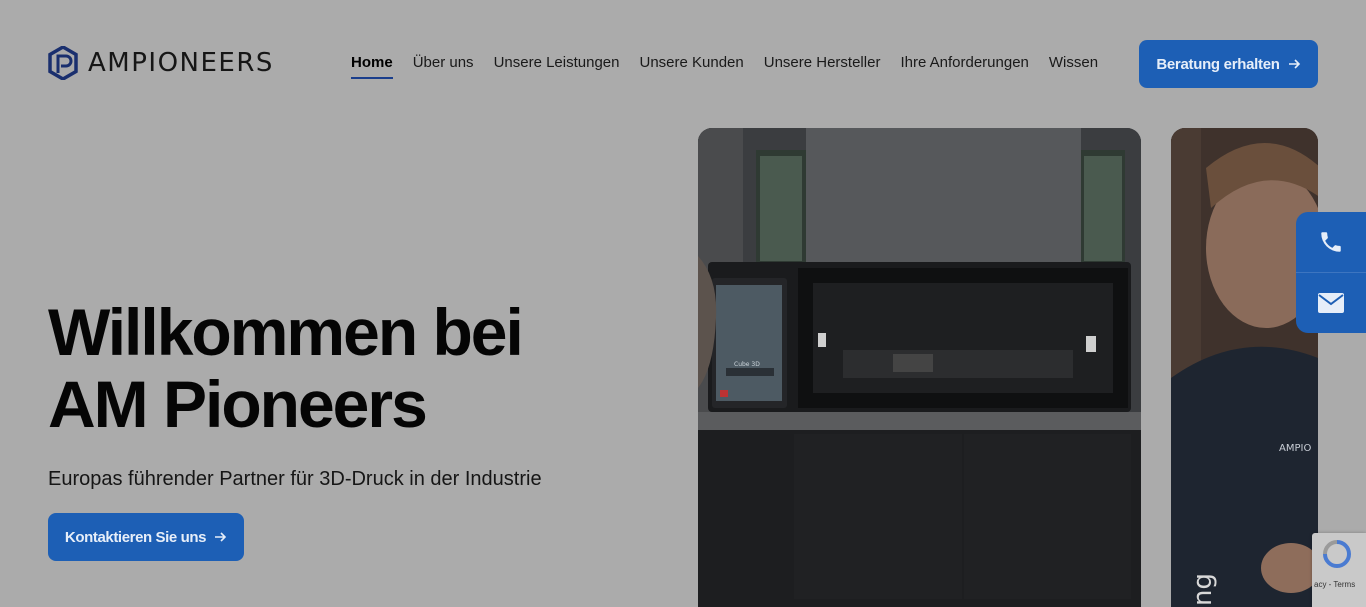  I want to click on logo: AMPIONEERS, so click(161, 63).